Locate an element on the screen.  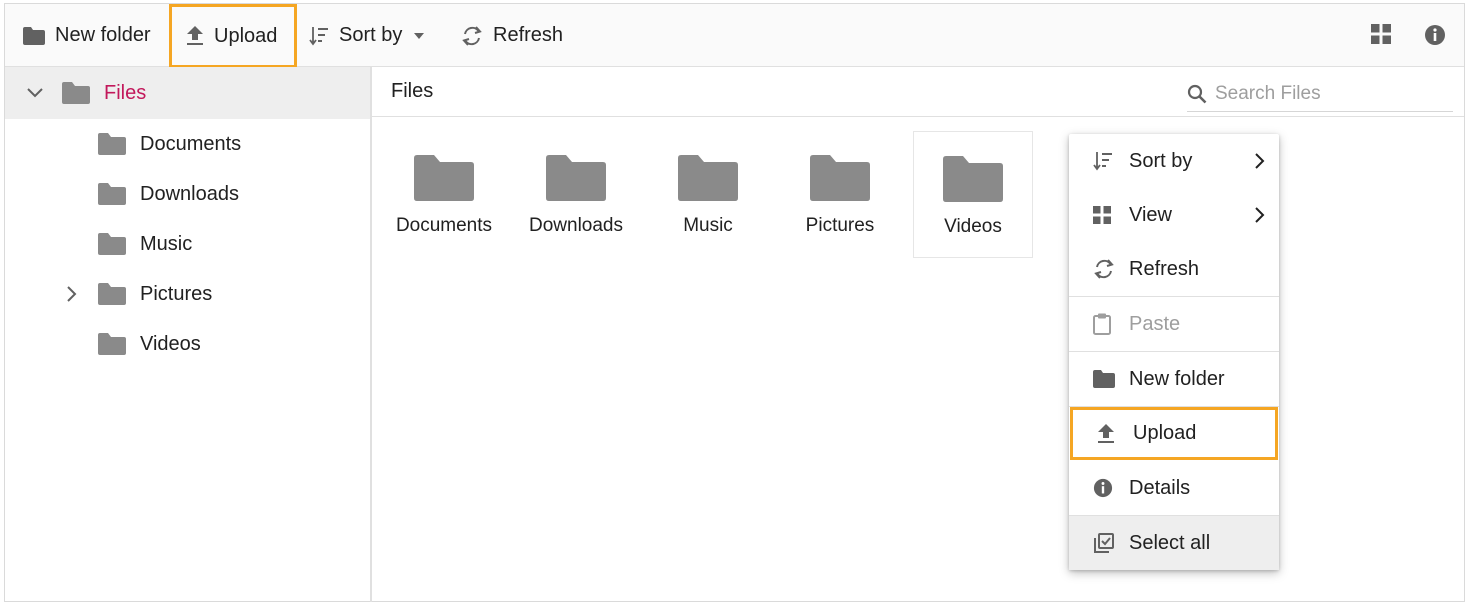
folder-tile-label: Pictures is located at coordinates (840, 225).